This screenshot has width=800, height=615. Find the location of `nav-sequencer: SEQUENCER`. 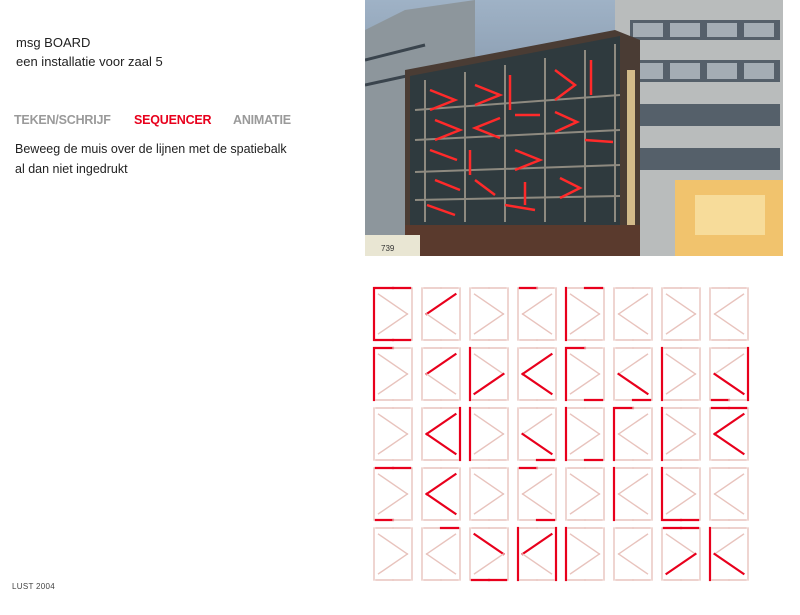

nav-sequencer: SEQUENCER is located at coordinates (173, 120).